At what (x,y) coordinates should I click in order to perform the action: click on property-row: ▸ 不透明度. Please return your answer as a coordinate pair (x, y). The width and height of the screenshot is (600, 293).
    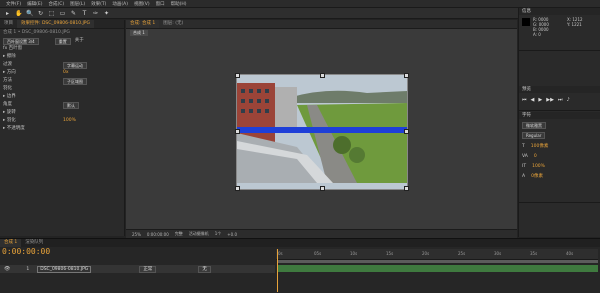
    Looking at the image, I should click on (63, 129).